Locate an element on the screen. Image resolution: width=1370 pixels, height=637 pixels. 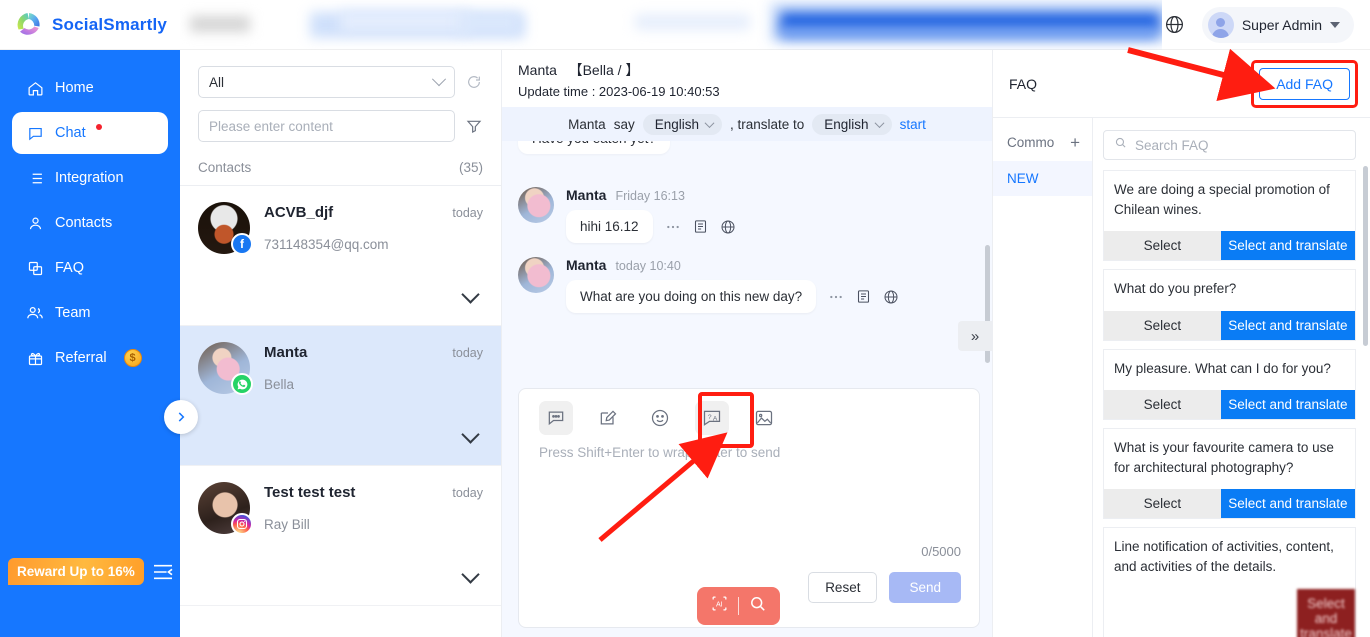
contact-list-item: Test test test today Ray Bill is located at coordinates (340, 536).